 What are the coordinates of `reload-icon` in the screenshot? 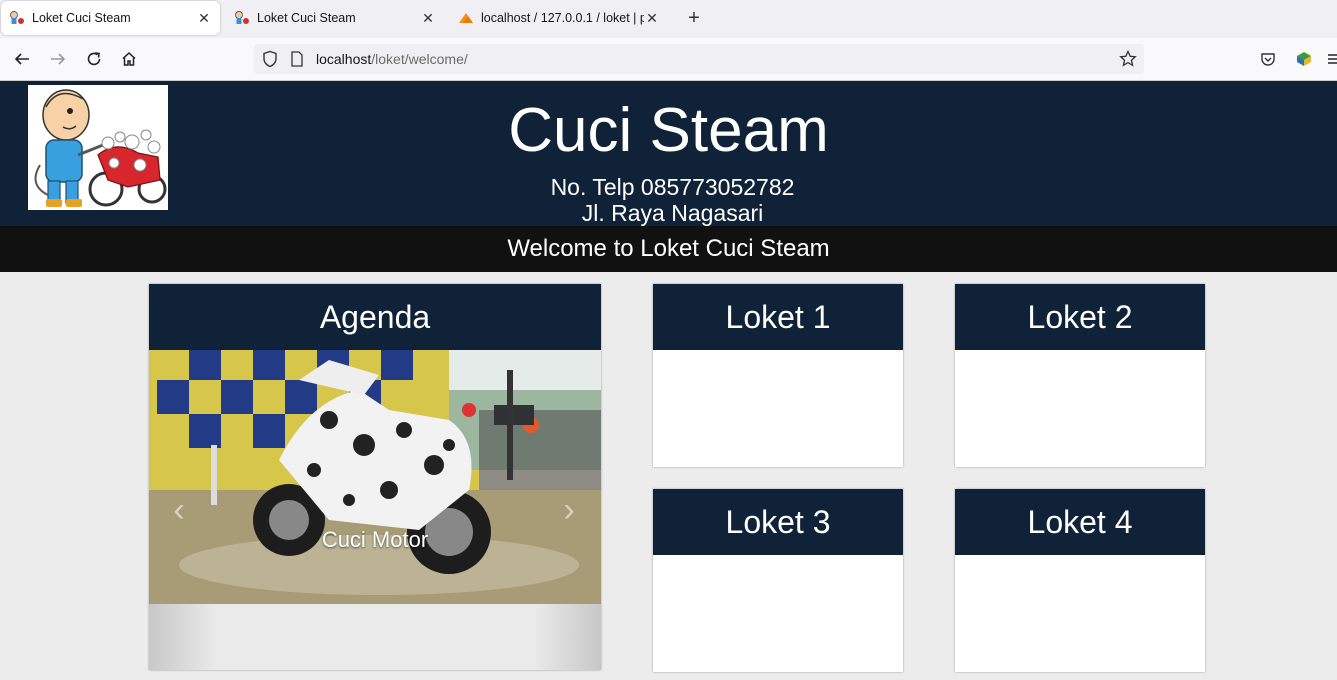 It's located at (94, 59).